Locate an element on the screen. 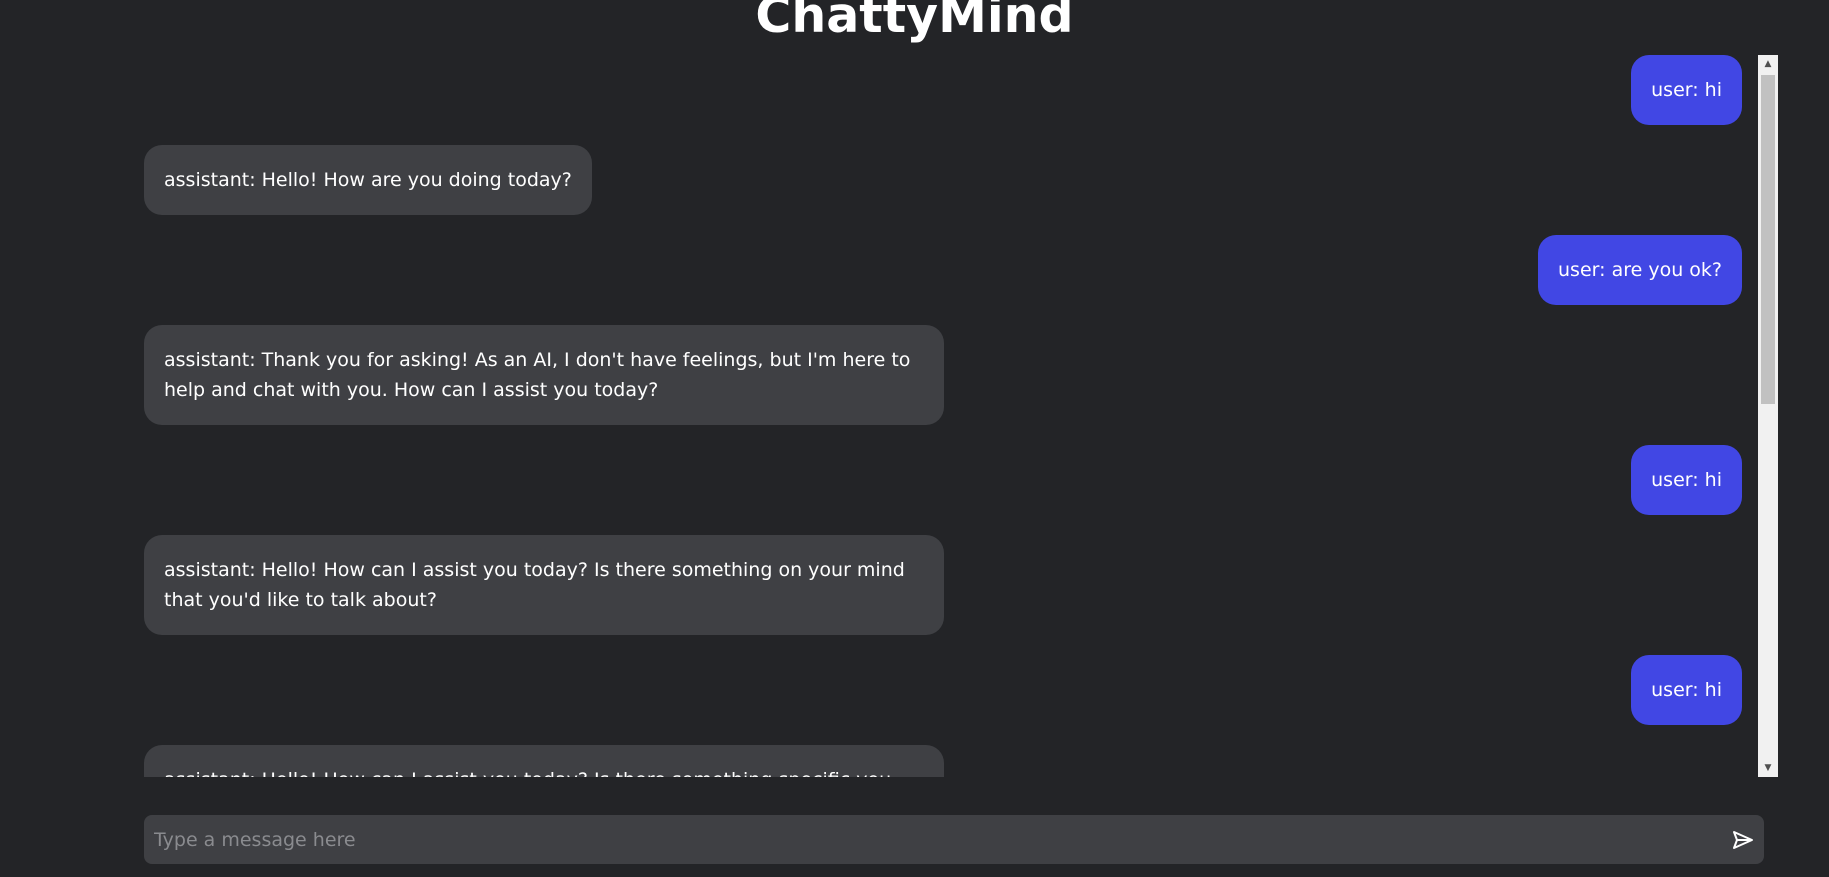  scroll-up-arrow-icon: ▲ is located at coordinates (1768, 64).